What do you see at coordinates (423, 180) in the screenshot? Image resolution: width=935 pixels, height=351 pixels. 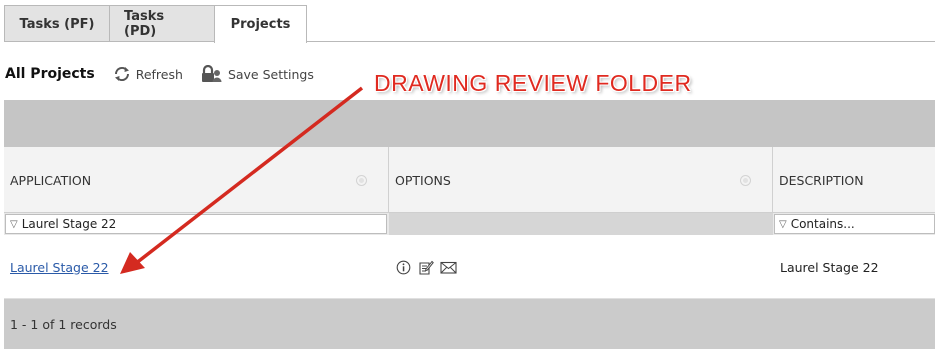 I see `column-label: OPTIONS` at bounding box center [423, 180].